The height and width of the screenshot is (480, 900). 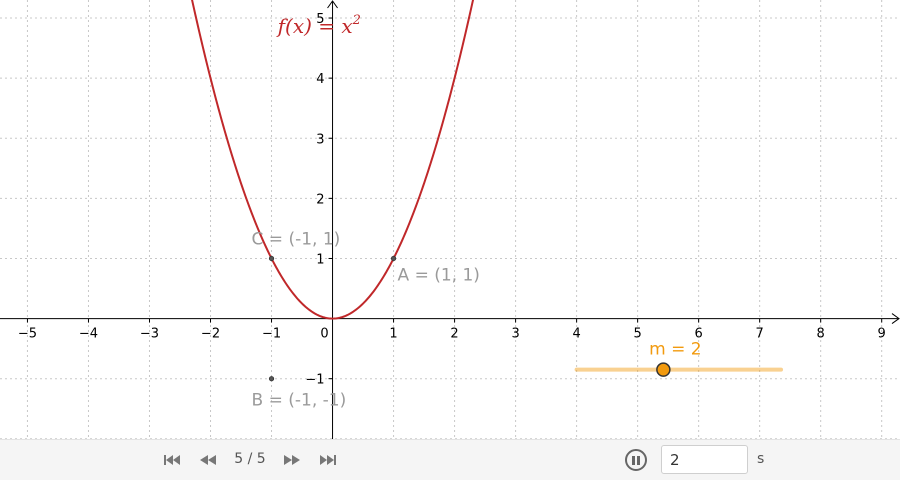 What do you see at coordinates (27, 334) in the screenshot?
I see `x-tick-label: −5` at bounding box center [27, 334].